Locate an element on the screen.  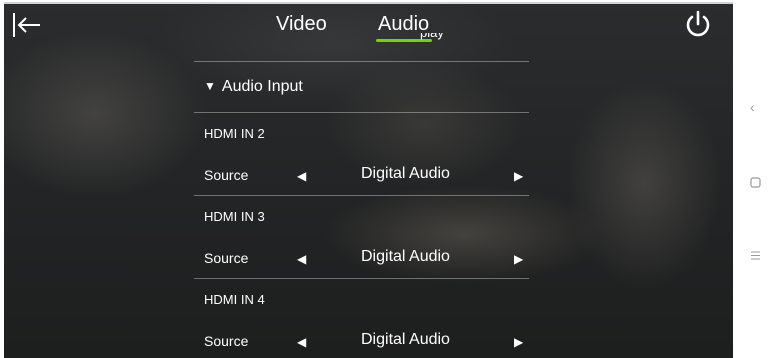
audio-input-section-header: ▼ Audio Input is located at coordinates (253, 87).